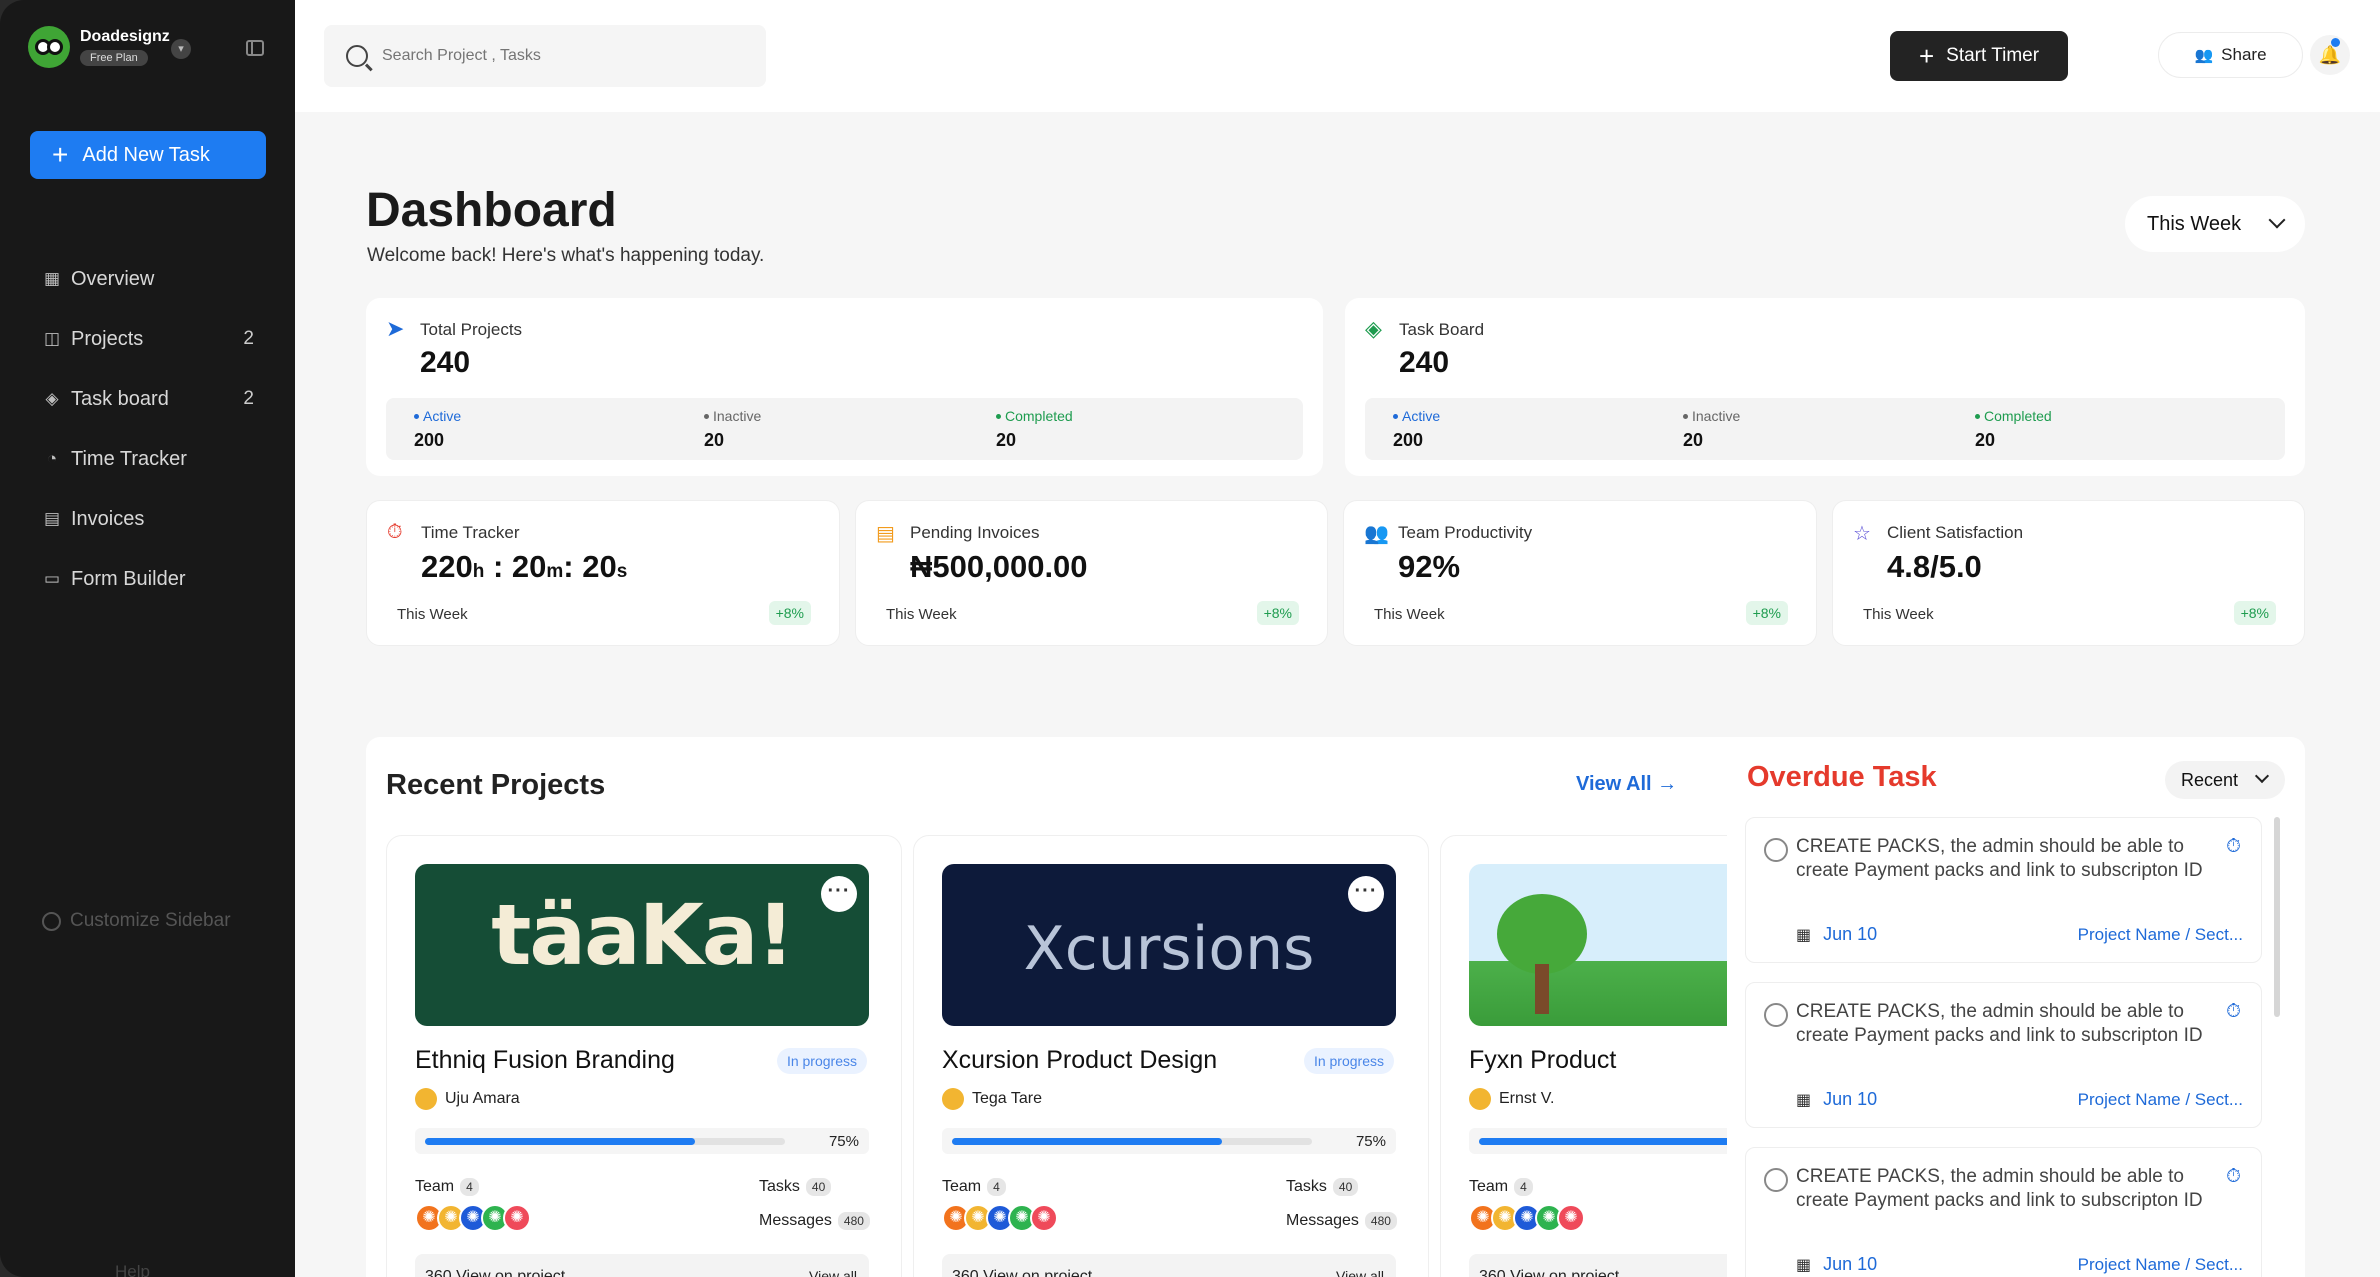 The height and width of the screenshot is (1277, 2380). I want to click on project-progress: 75%, so click(1169, 1141).